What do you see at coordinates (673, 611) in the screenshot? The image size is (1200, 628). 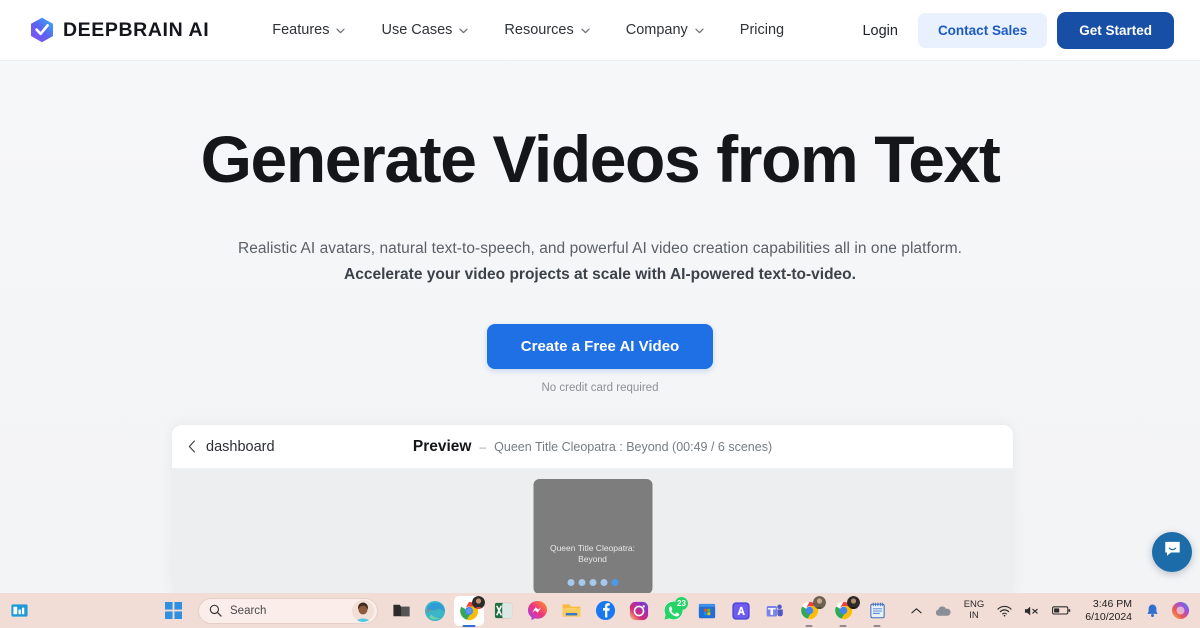 I see `taskbar-icon-whatsapp: 23` at bounding box center [673, 611].